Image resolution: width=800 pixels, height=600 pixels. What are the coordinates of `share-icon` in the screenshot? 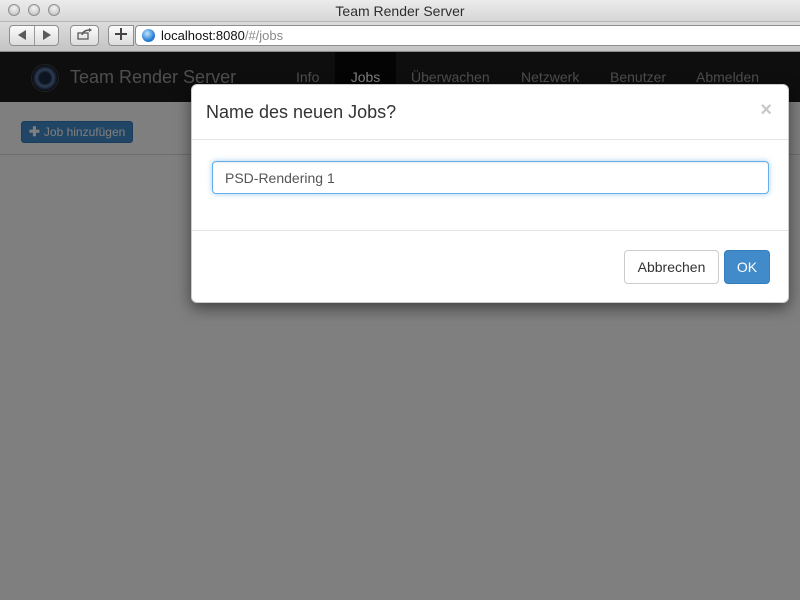 It's located at (84, 35).